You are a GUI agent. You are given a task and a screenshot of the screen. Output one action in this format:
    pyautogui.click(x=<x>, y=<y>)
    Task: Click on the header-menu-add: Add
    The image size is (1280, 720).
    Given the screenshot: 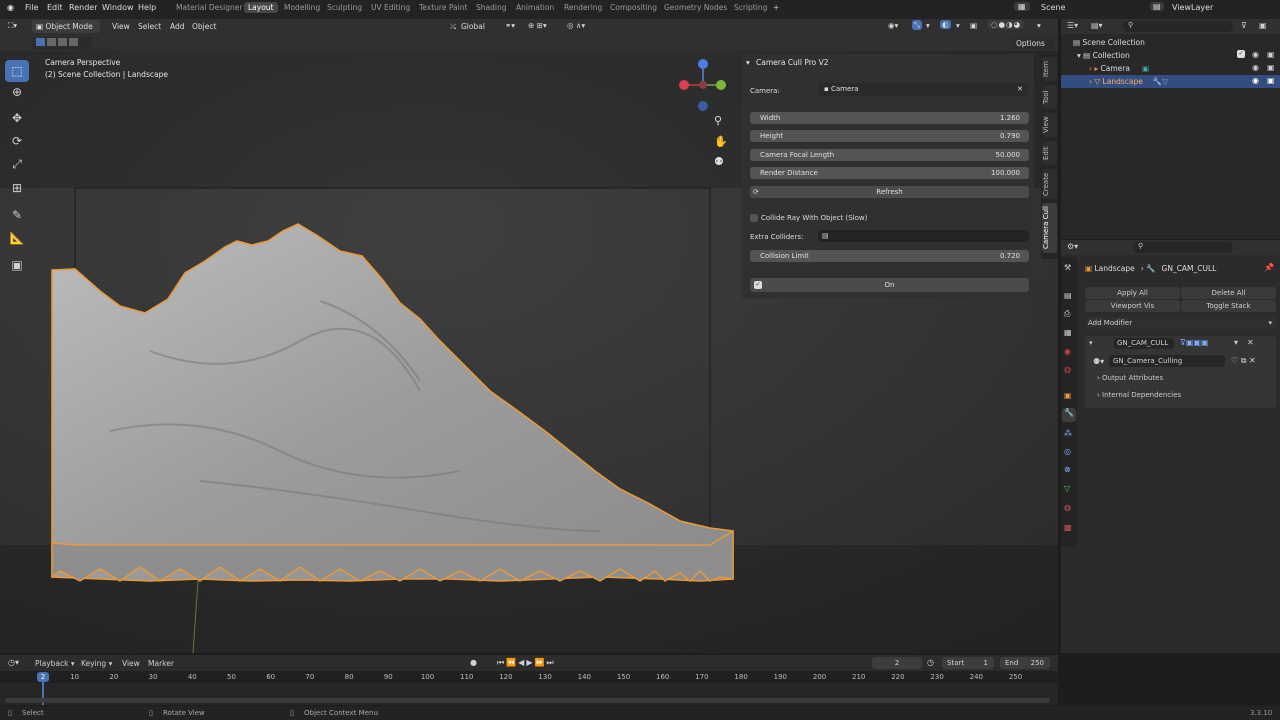 What is the action you would take?
    pyautogui.click(x=177, y=26)
    